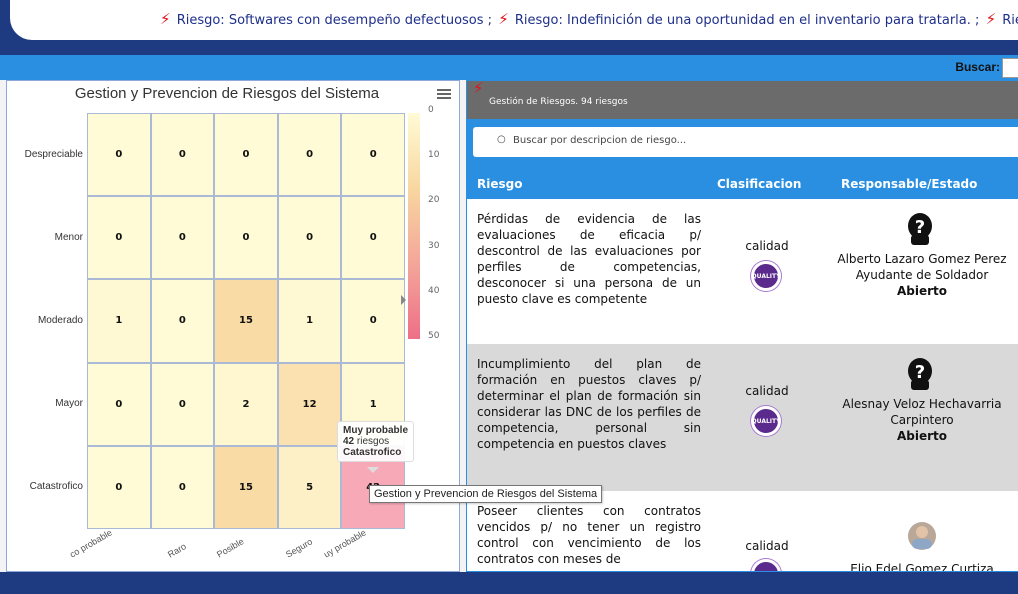 This screenshot has width=1018, height=594. What do you see at coordinates (1010, 20) in the screenshot?
I see `ticker-item-3: Rie` at bounding box center [1010, 20].